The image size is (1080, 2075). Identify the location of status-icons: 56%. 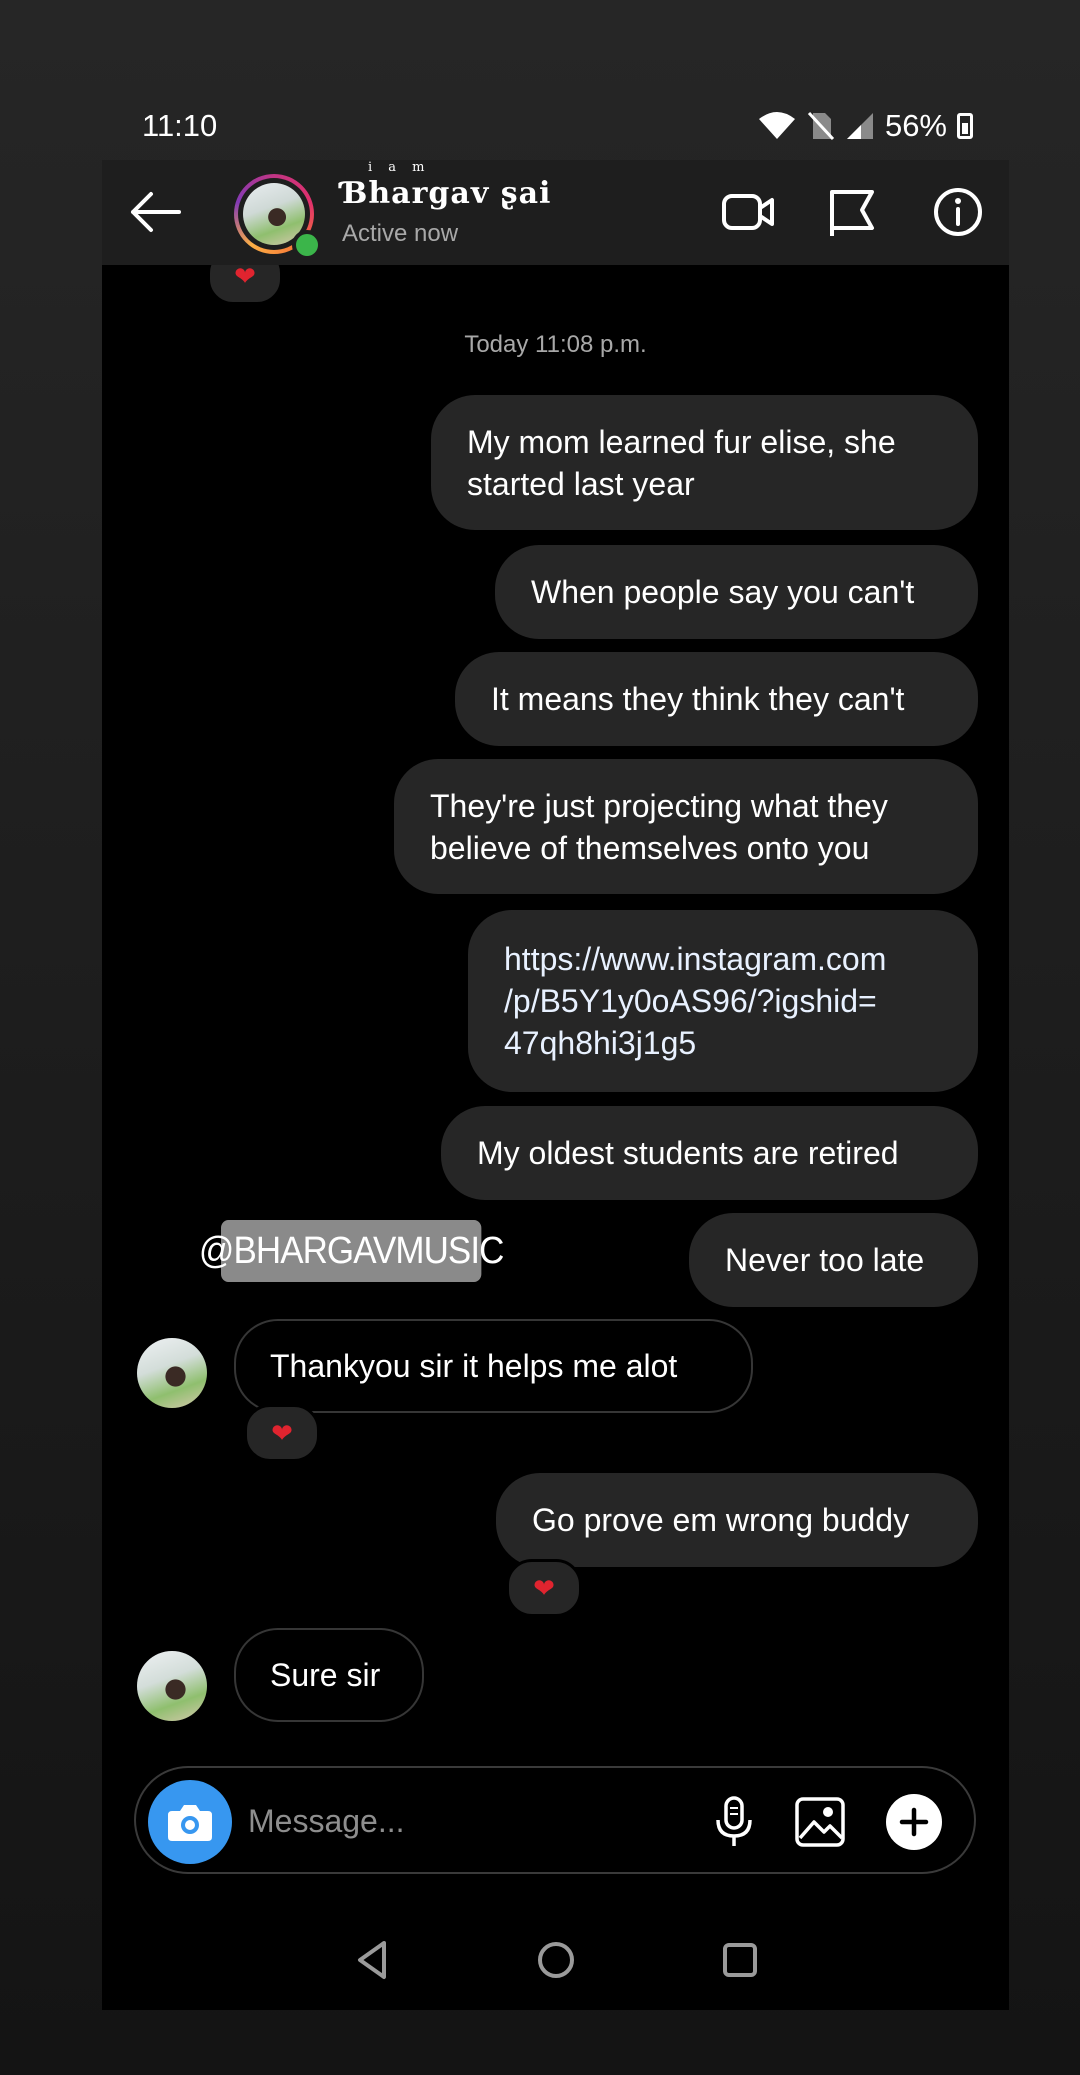
(865, 126).